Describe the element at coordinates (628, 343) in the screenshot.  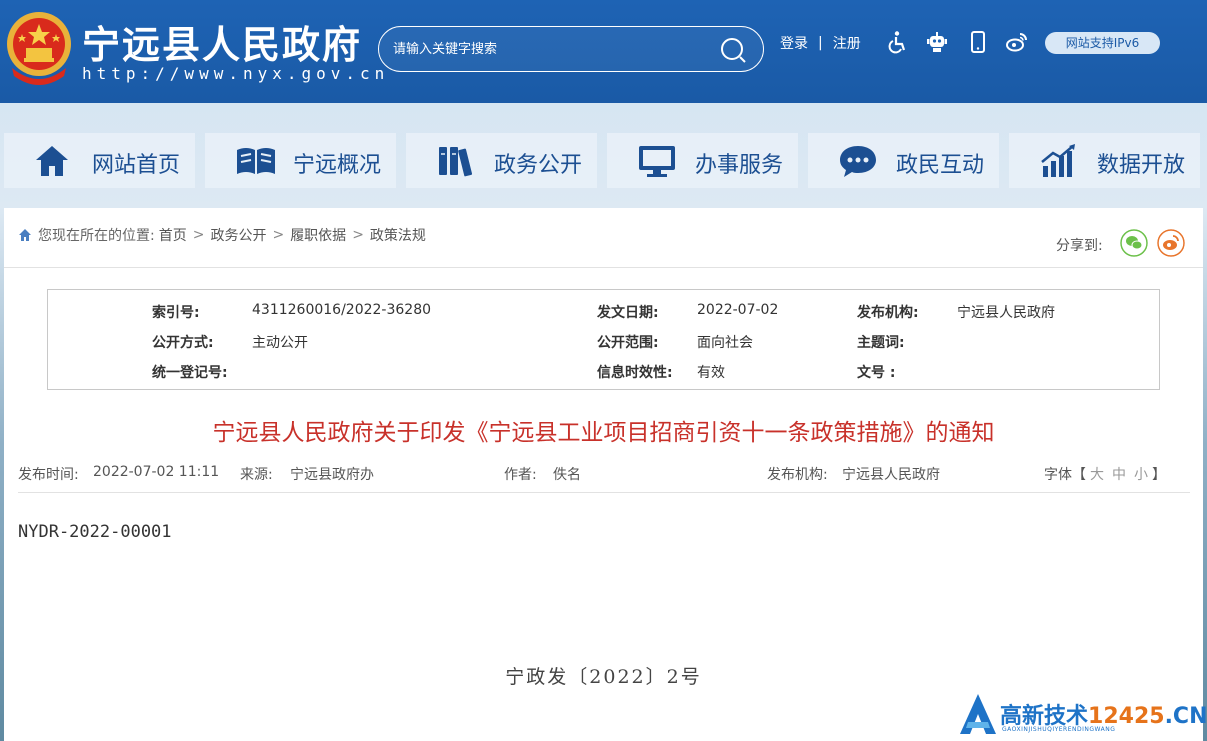
I see `open-scope-label: 公开范围:` at that location.